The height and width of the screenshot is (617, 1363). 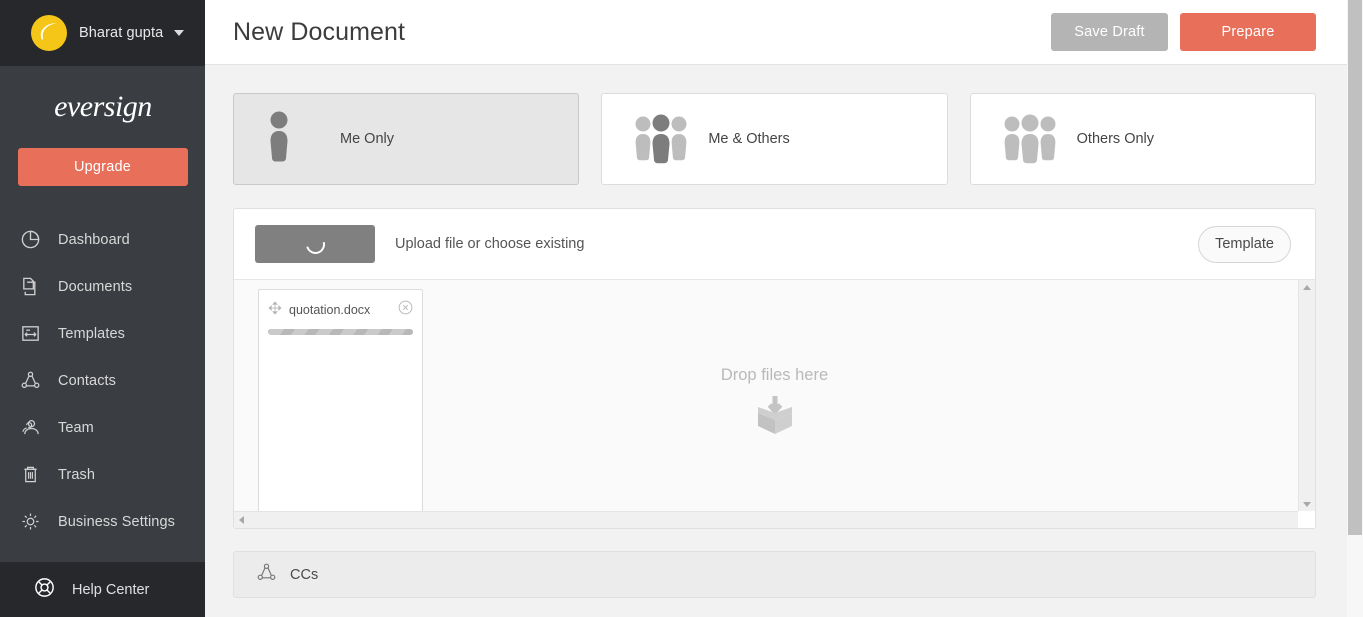 What do you see at coordinates (44, 590) in the screenshot?
I see `lifebuoy-icon` at bounding box center [44, 590].